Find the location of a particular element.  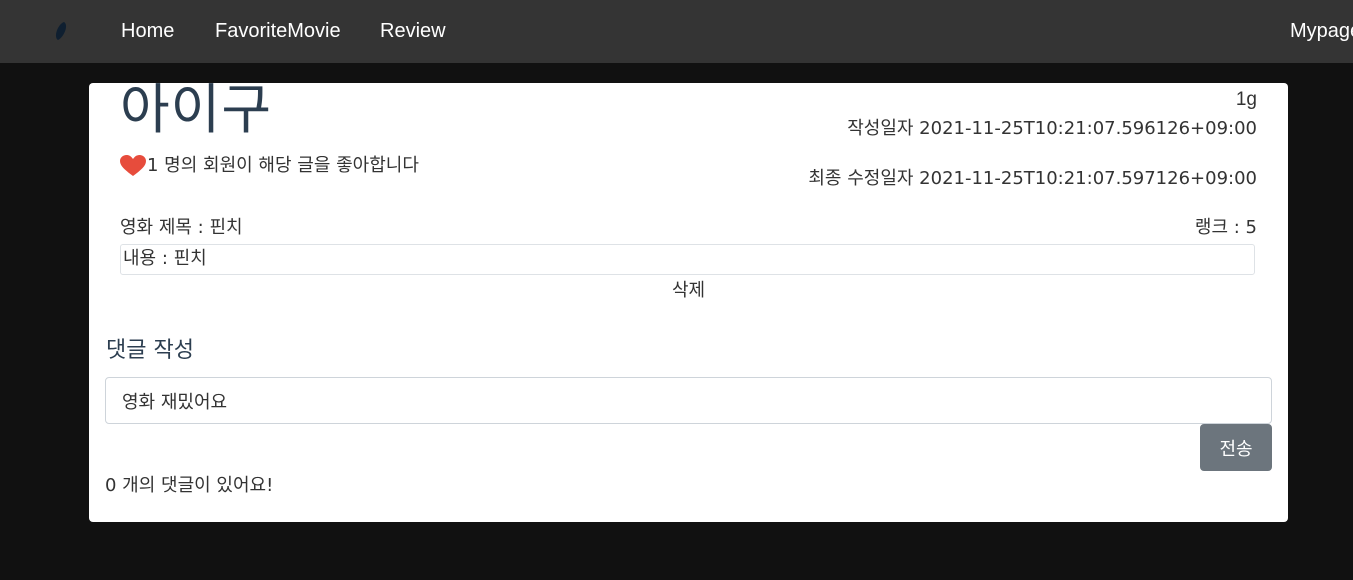

content-box: 내용 : 핀치 is located at coordinates (687, 259).